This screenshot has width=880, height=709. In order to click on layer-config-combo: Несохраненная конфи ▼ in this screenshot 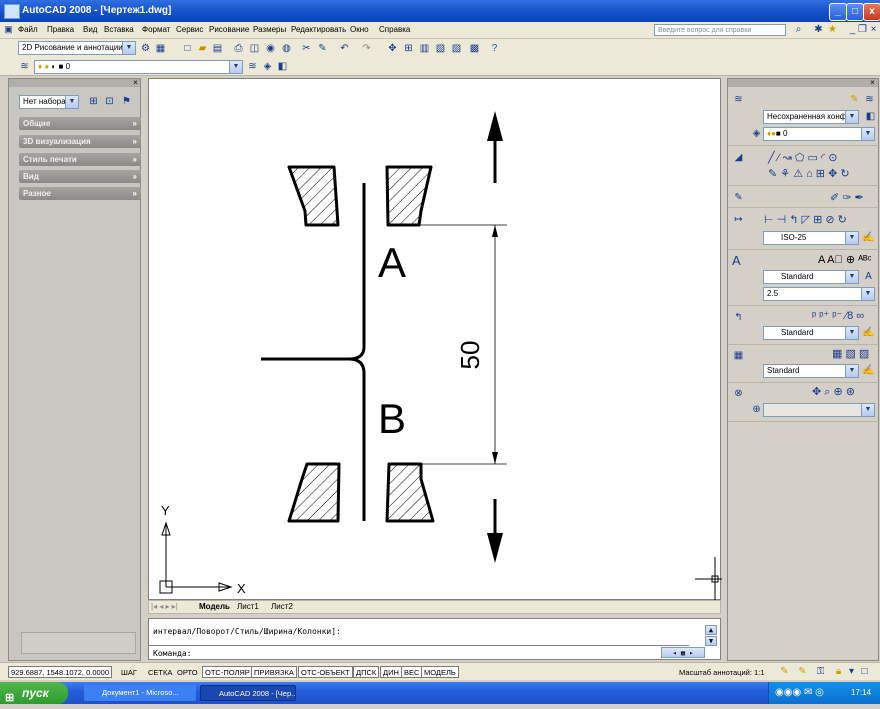, I will do `click(811, 117)`.